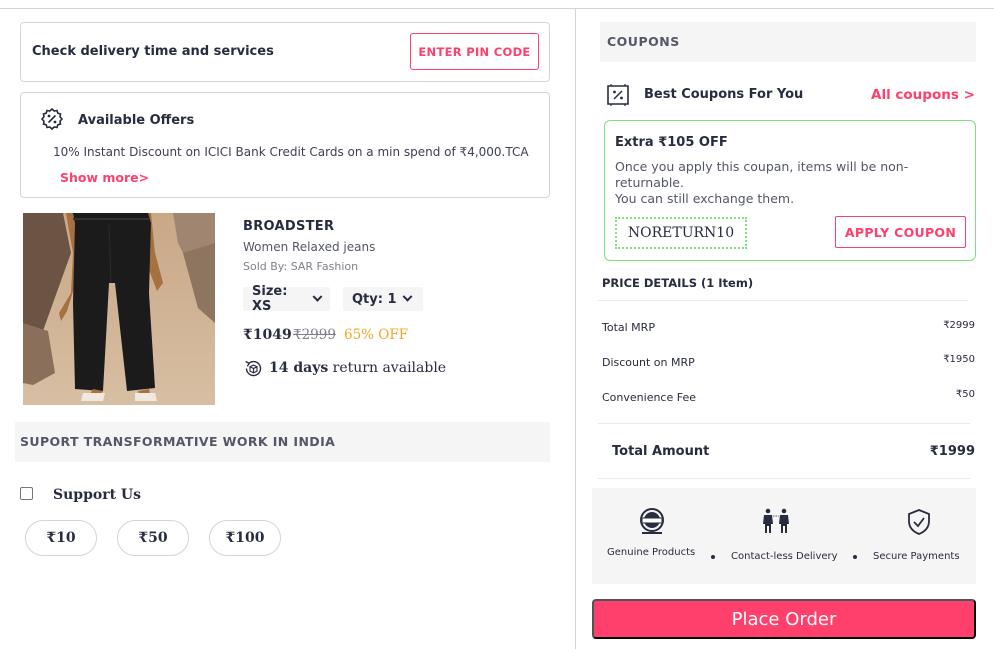 The height and width of the screenshot is (649, 994). Describe the element at coordinates (923, 95) in the screenshot. I see `all-coupons-link: All coupons >` at that location.